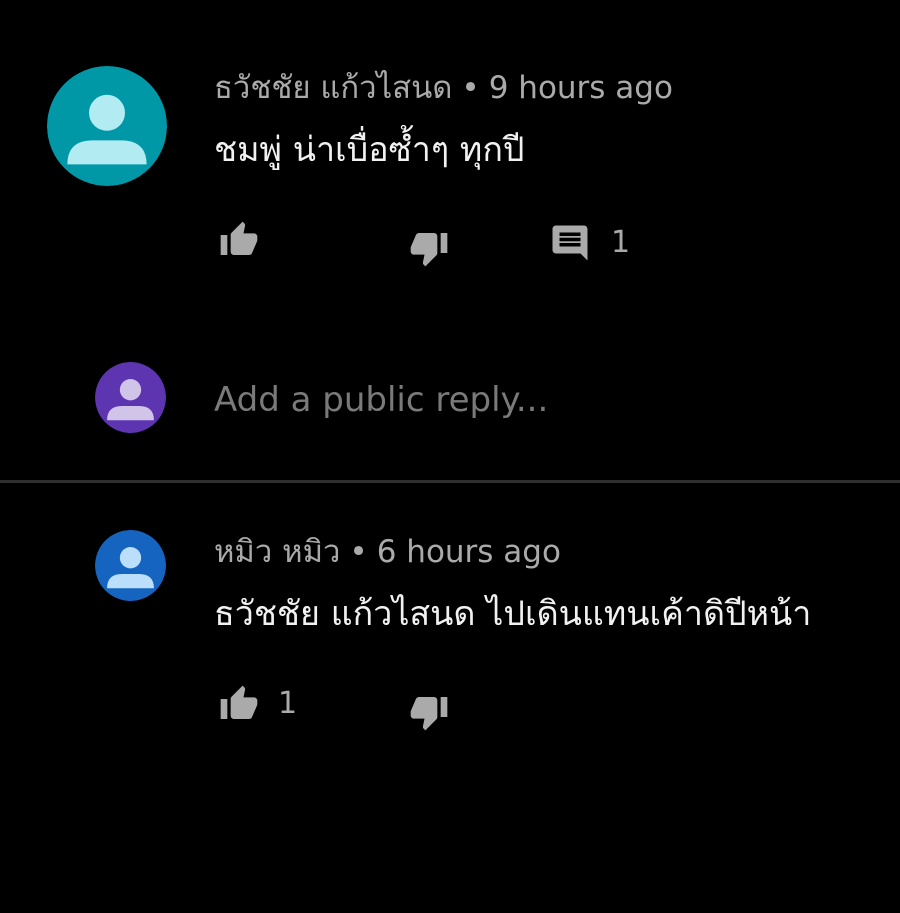  What do you see at coordinates (621, 242) in the screenshot?
I see `reply-count: 1` at bounding box center [621, 242].